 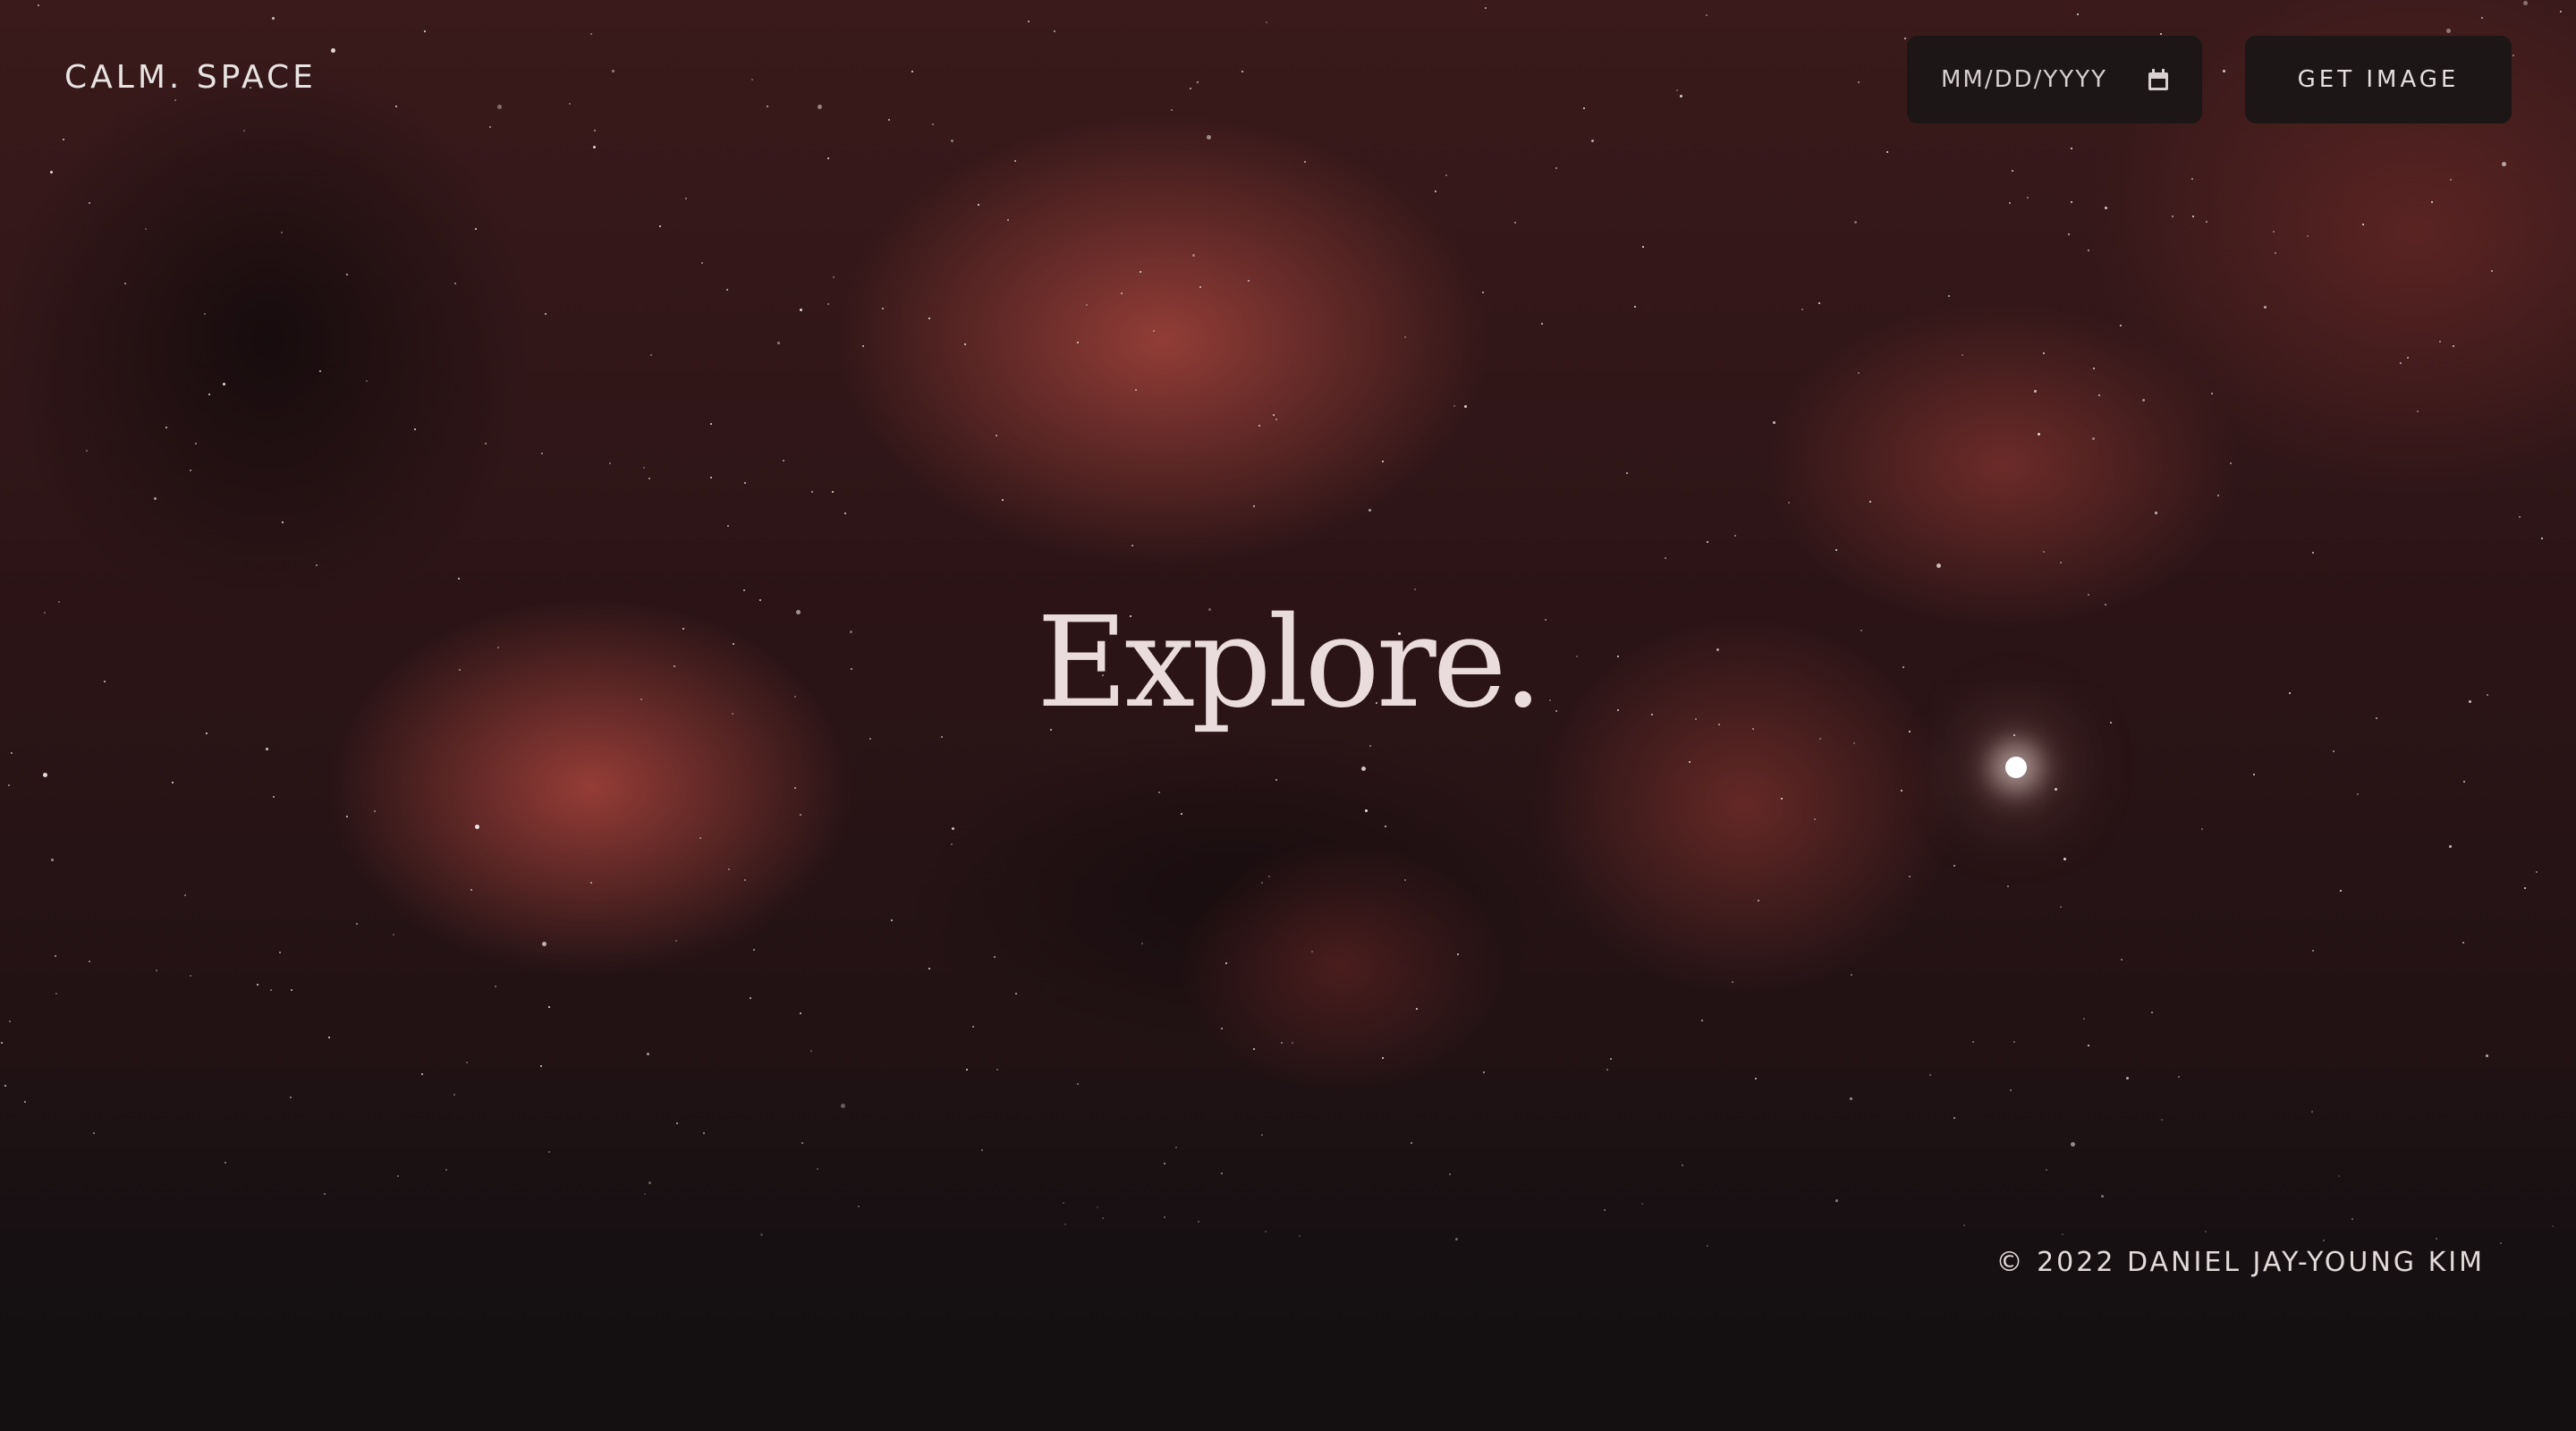 What do you see at coordinates (2240, 1263) in the screenshot?
I see `copyright-footer: © 2022 DANIEL JAY-YOUNG KIM` at bounding box center [2240, 1263].